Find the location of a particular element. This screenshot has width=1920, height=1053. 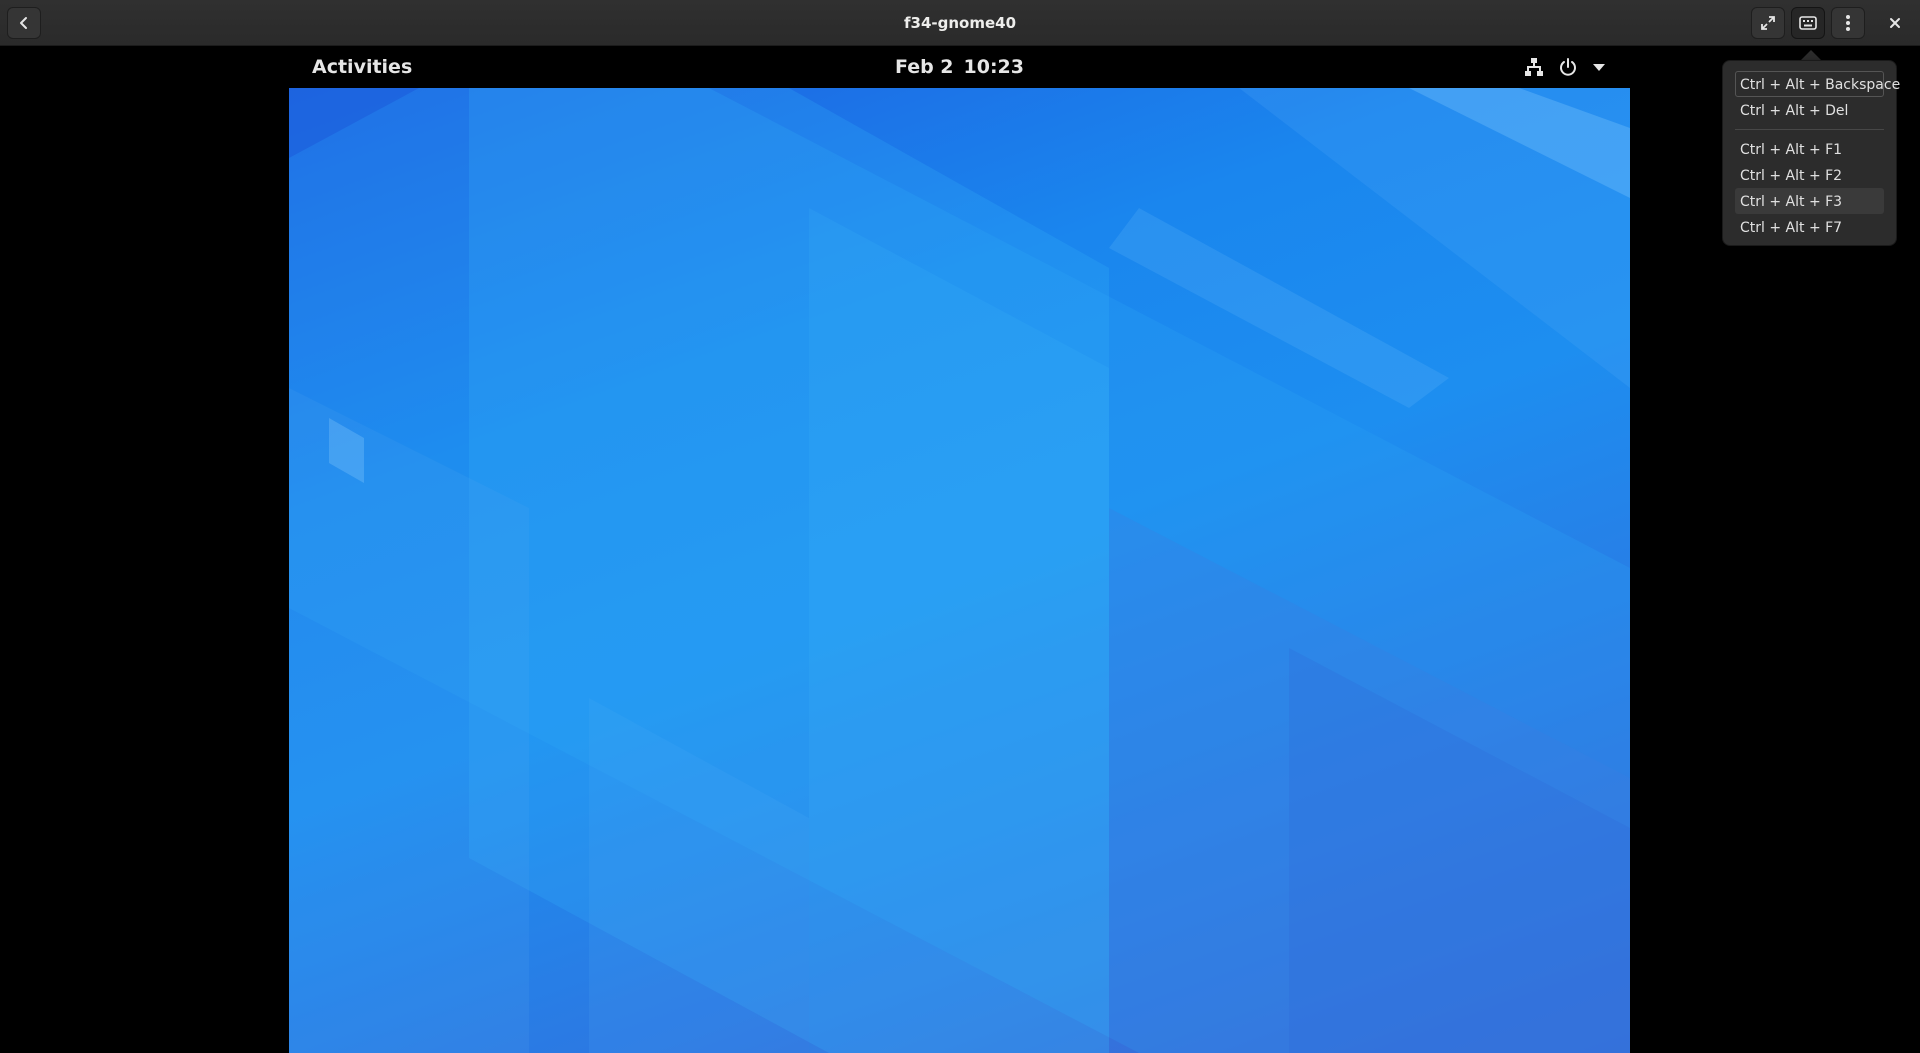

keyboard-icon is located at coordinates (1808, 23).